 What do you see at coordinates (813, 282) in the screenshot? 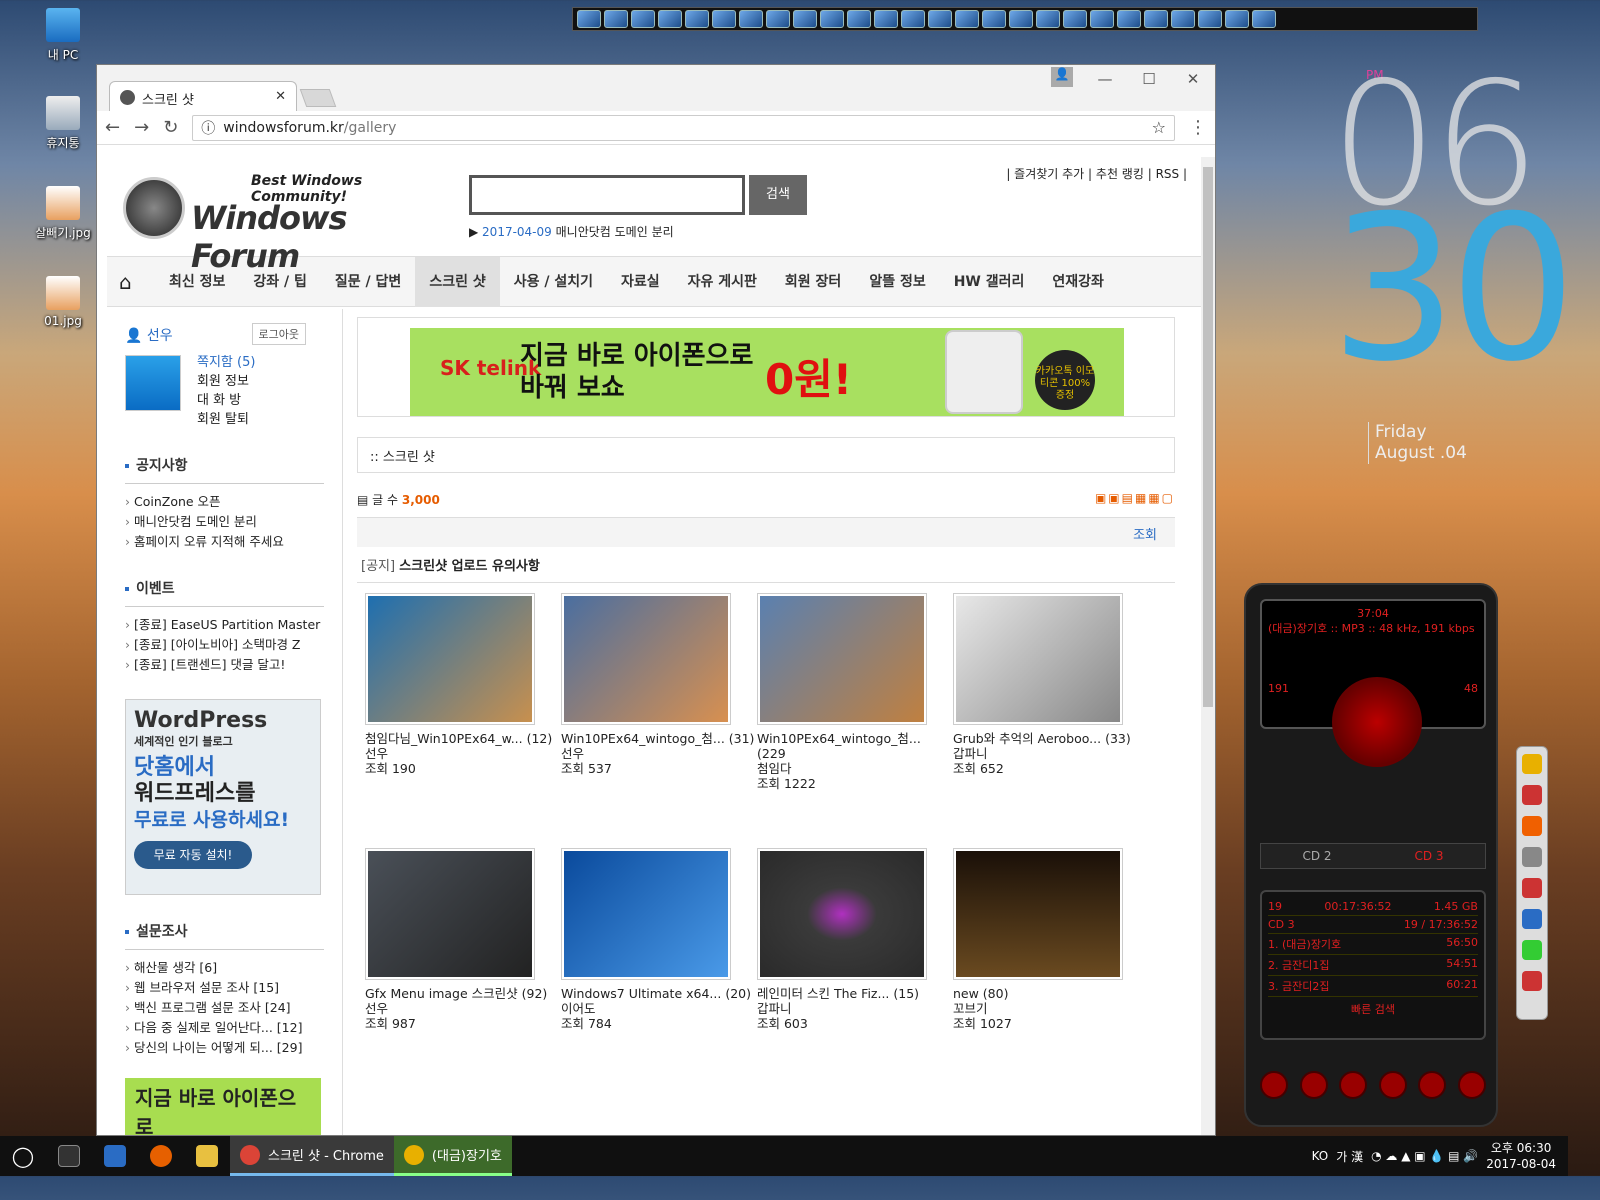
I see `nav-item: 회원 장터` at bounding box center [813, 282].